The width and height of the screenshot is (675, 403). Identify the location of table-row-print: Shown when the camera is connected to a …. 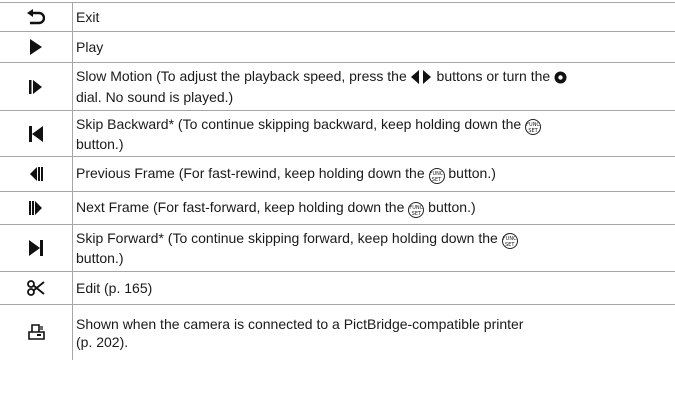
(337, 332).